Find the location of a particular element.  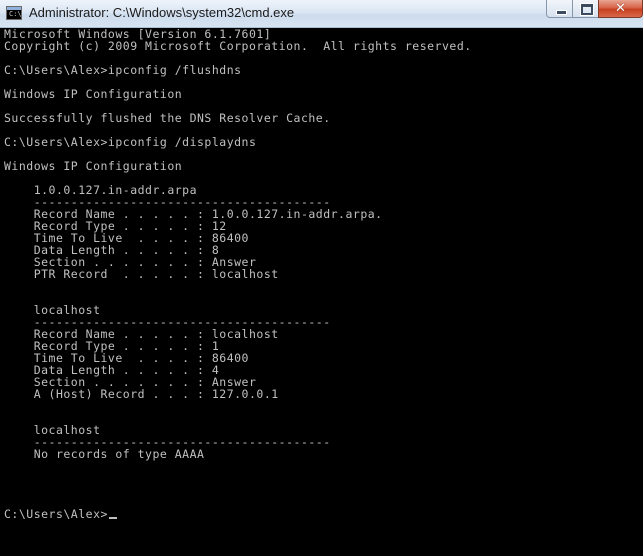

console-line: No records of type AAAA is located at coordinates (104, 454).